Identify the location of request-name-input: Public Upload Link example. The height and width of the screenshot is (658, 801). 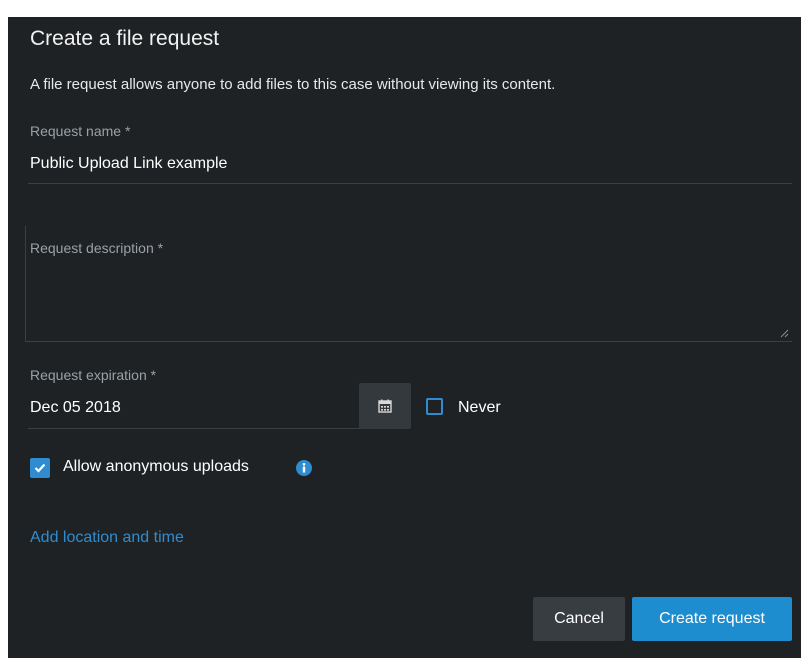
(128, 164).